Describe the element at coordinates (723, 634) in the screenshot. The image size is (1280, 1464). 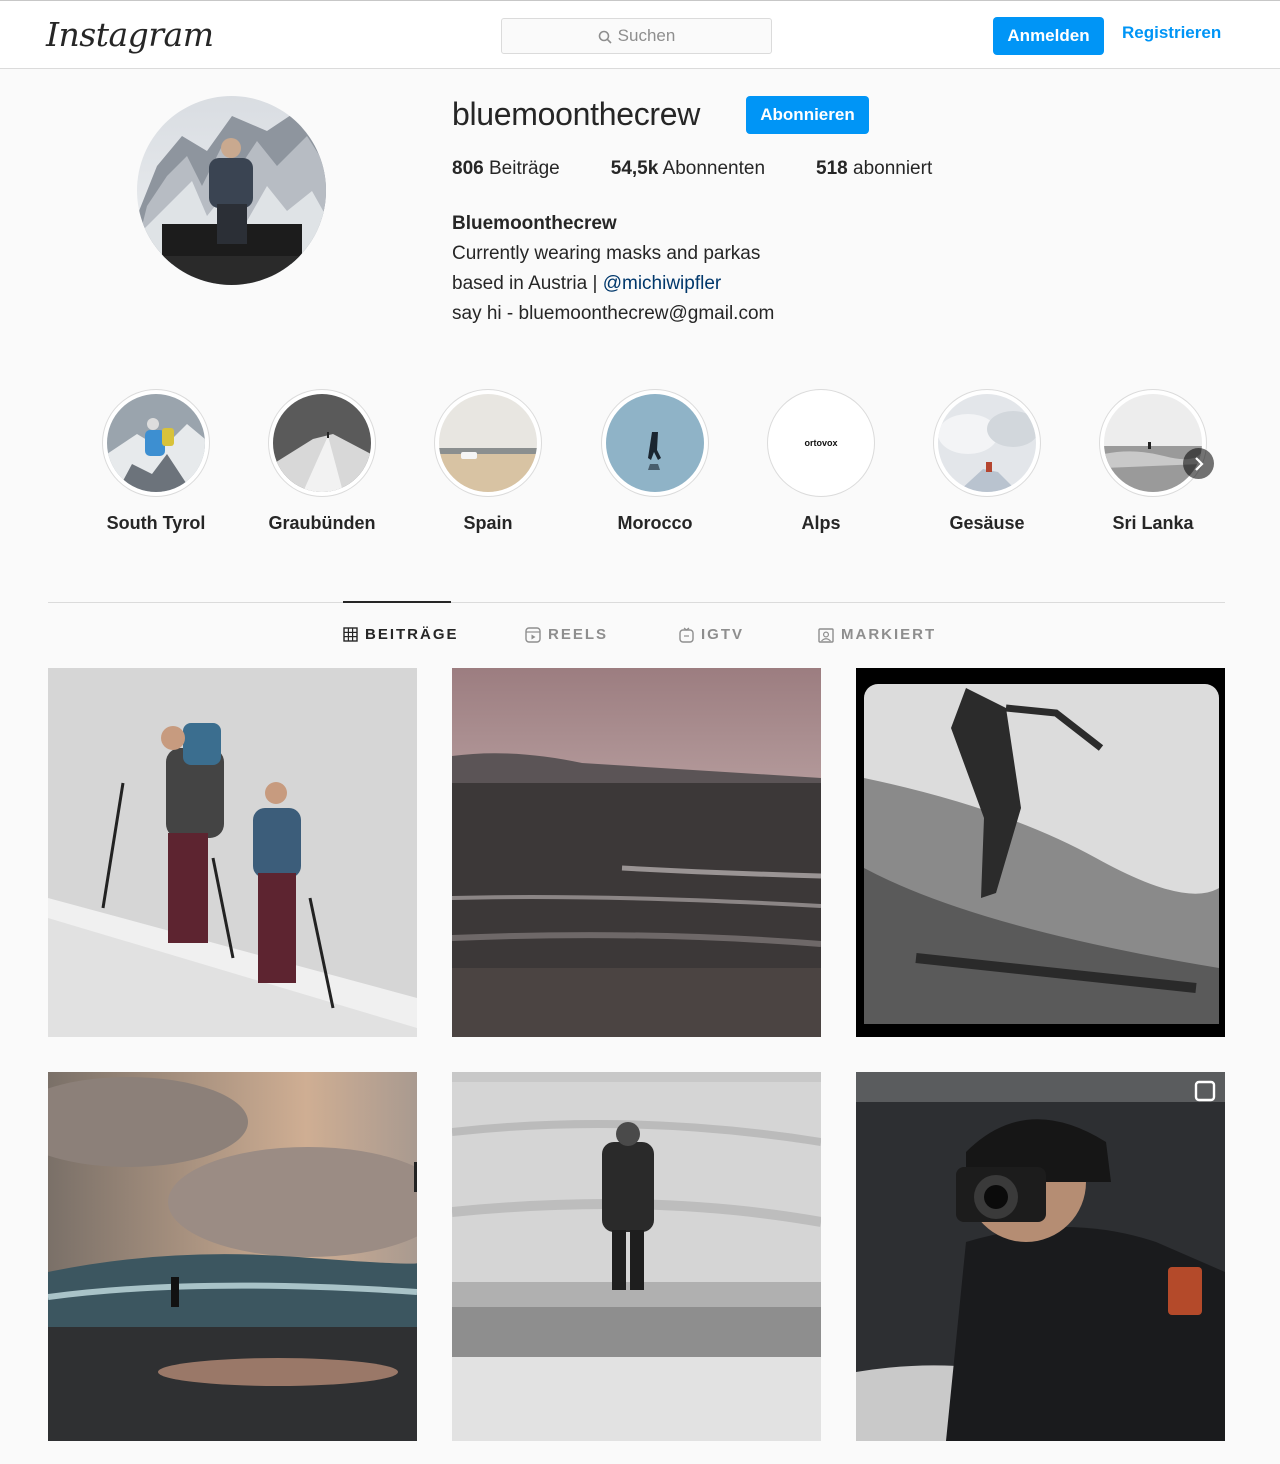
I see `tab-igtv-label: IGTV` at that location.